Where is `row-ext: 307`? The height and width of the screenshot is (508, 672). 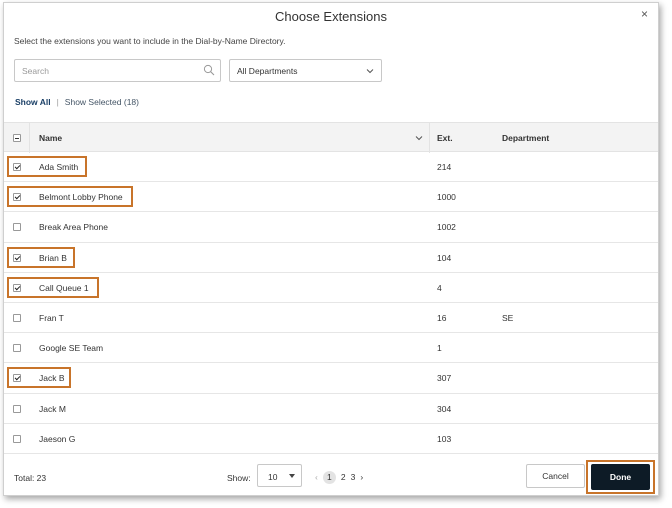
row-ext: 307 is located at coordinates (444, 378).